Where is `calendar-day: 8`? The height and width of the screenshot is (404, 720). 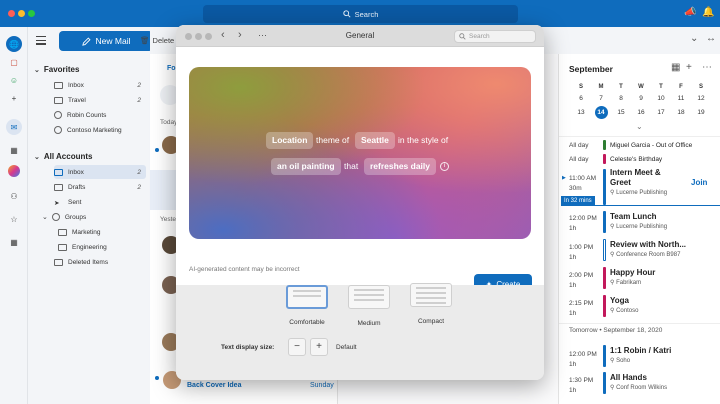
calendar-day: 8 is located at coordinates (621, 98).